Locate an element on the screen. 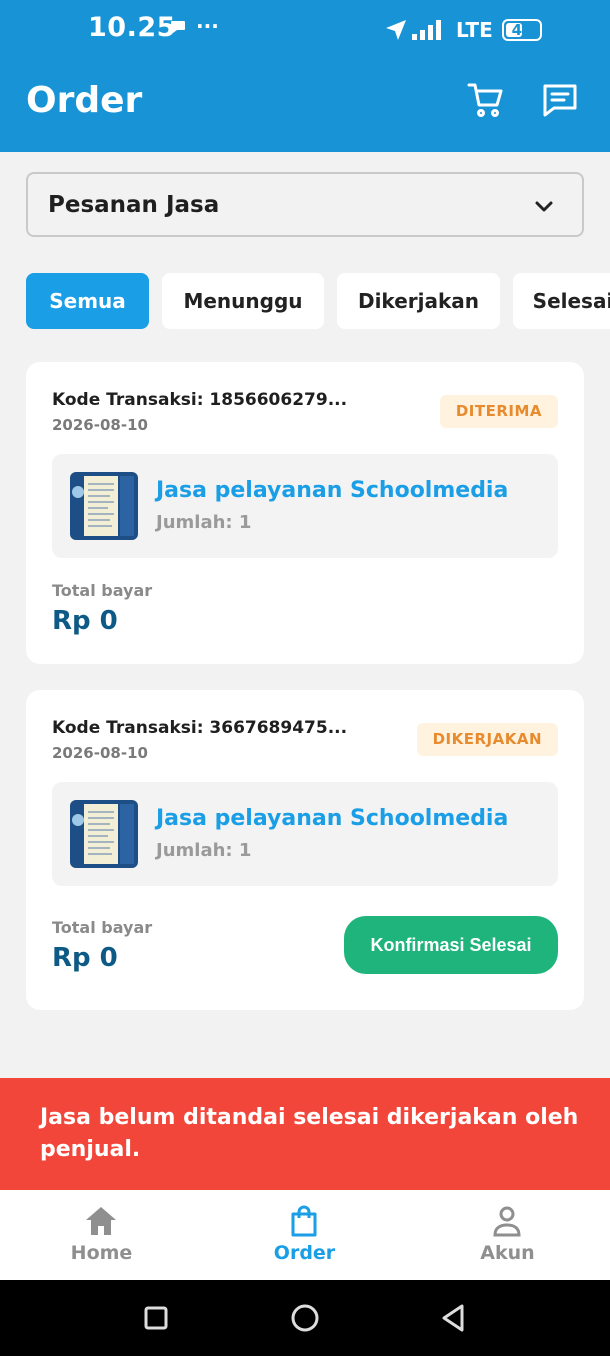 The image size is (610, 1356). system-navigation-bar is located at coordinates (305, 1318).